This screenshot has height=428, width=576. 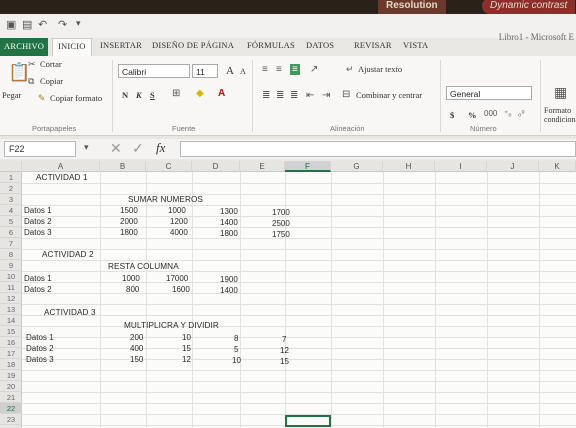 I want to click on cell-e3: 1700, so click(x=281, y=212).